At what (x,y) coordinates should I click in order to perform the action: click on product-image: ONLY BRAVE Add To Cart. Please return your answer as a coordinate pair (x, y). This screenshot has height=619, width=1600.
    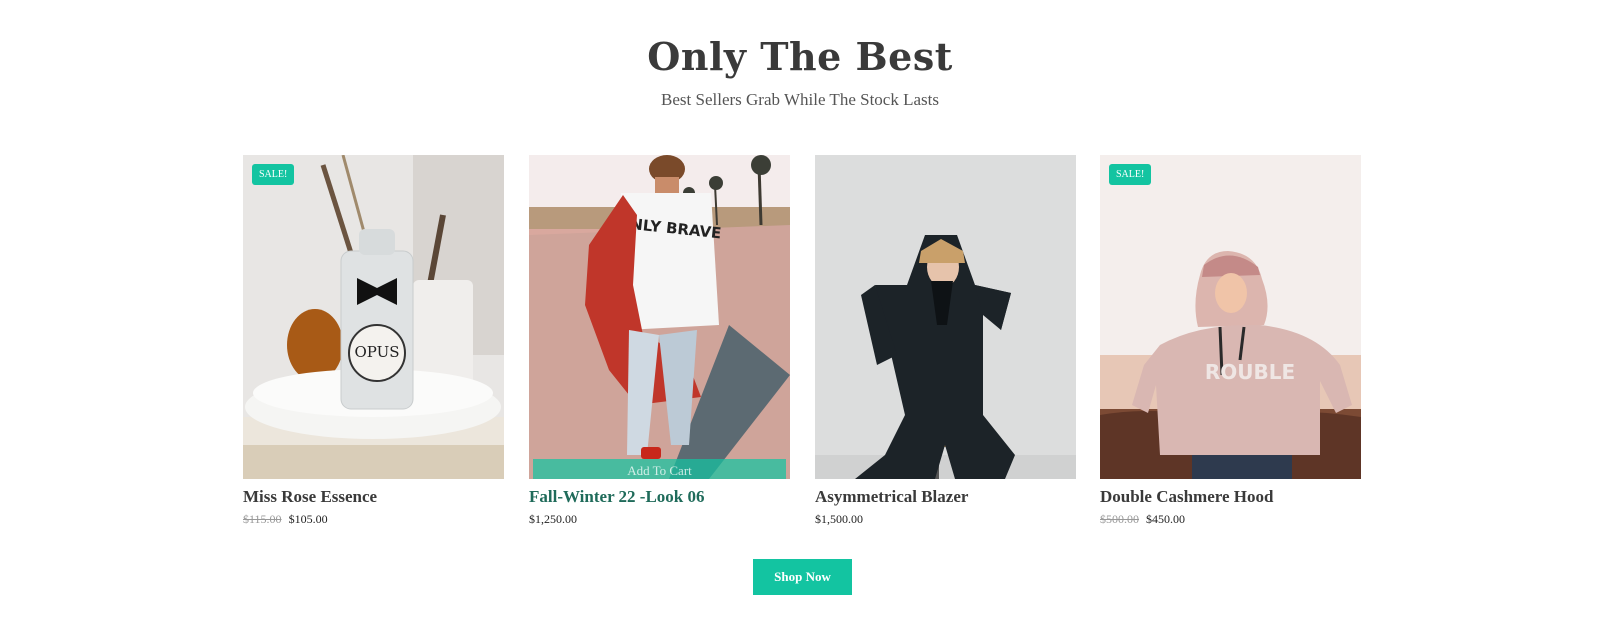
    Looking at the image, I should click on (659, 317).